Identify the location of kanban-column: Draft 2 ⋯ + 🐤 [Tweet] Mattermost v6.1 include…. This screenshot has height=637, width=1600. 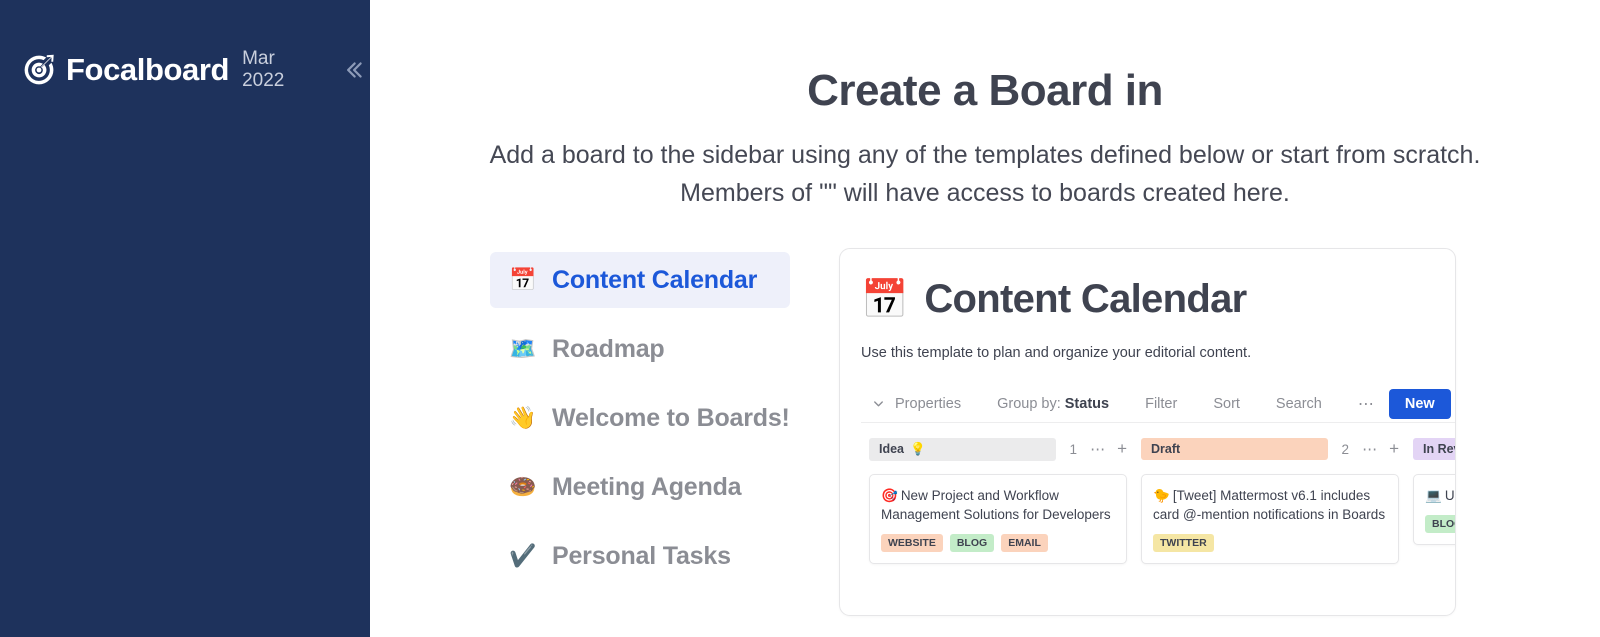
(1270, 501).